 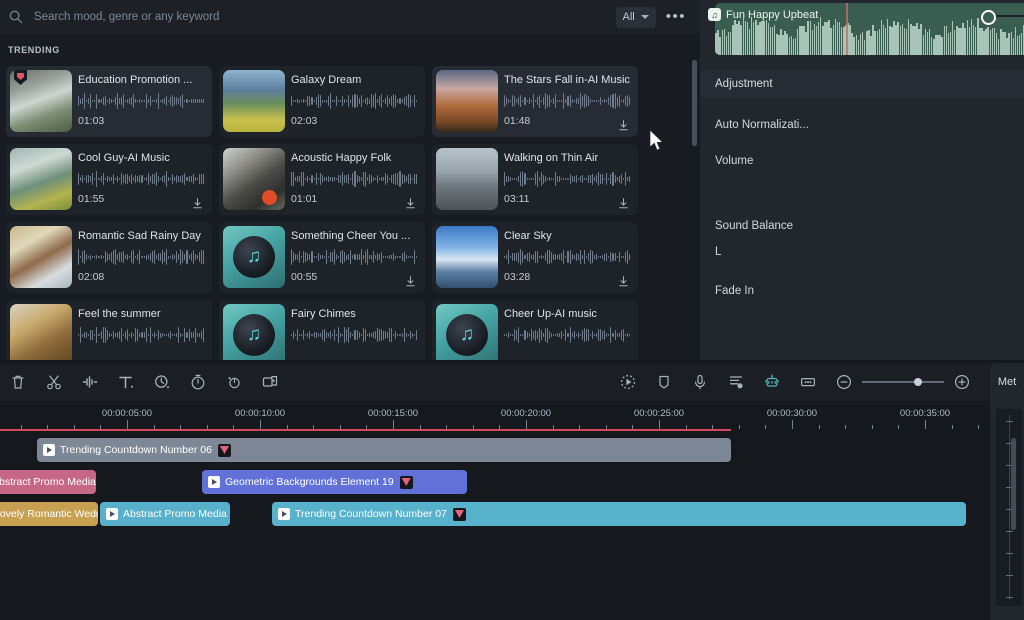 I want to click on waveform-volume-handle, so click(x=988, y=17).